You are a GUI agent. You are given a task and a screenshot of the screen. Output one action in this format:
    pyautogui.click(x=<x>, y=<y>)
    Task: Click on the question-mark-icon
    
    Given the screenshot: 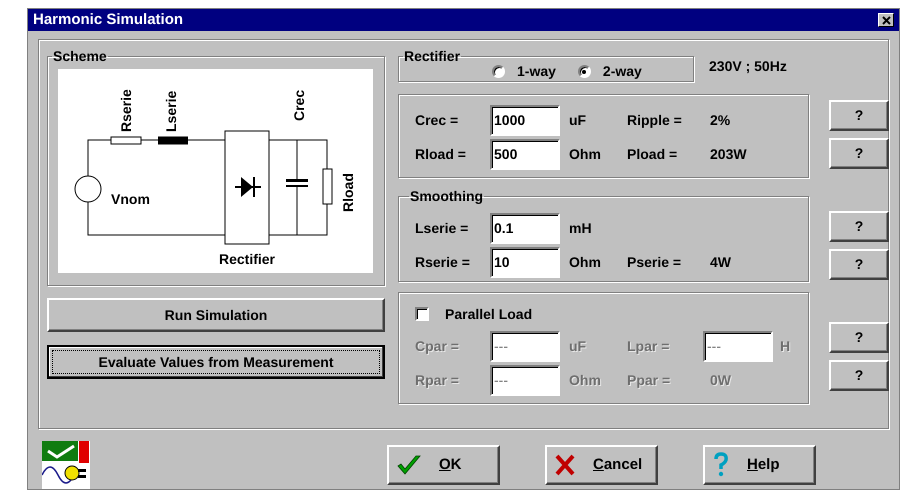 What is the action you would take?
    pyautogui.click(x=721, y=465)
    